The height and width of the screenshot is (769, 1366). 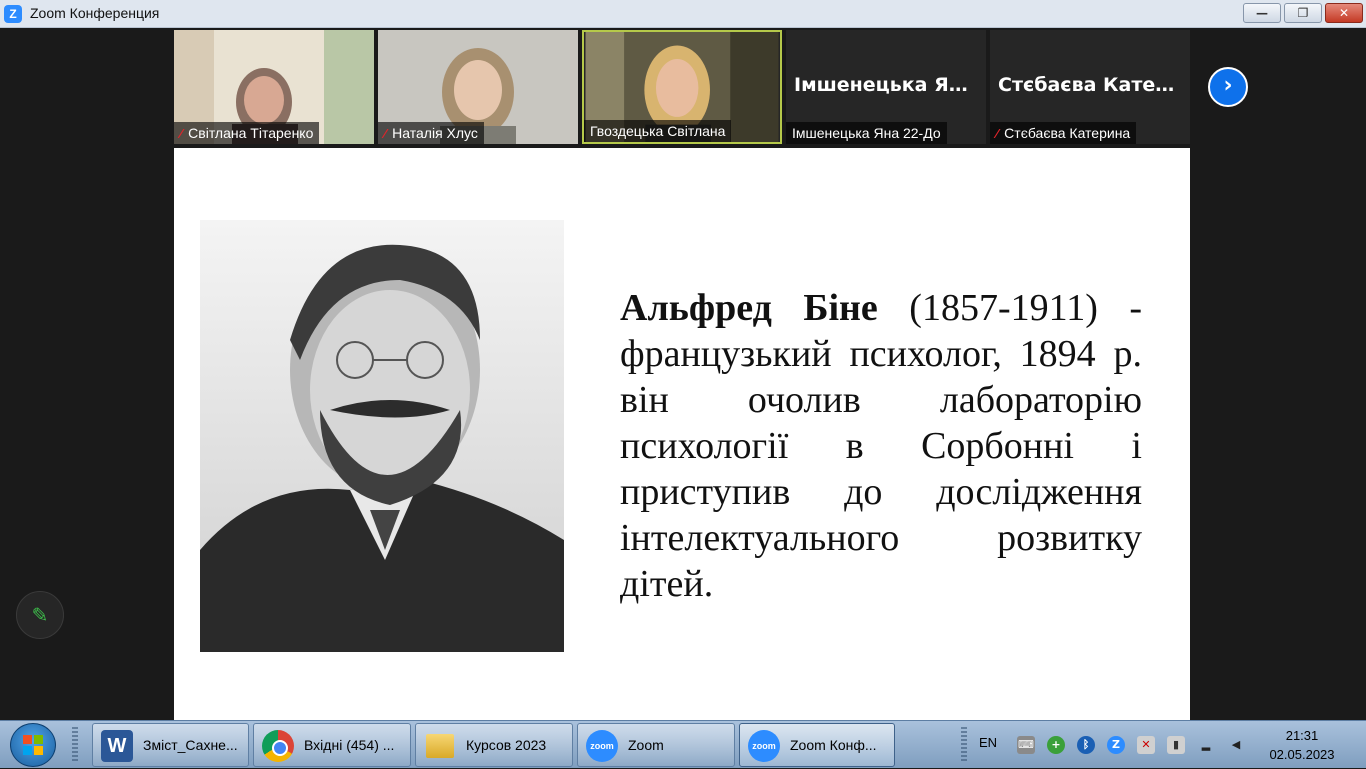 What do you see at coordinates (749, 308) in the screenshot?
I see `slide-name-bold: Альфред Біне` at bounding box center [749, 308].